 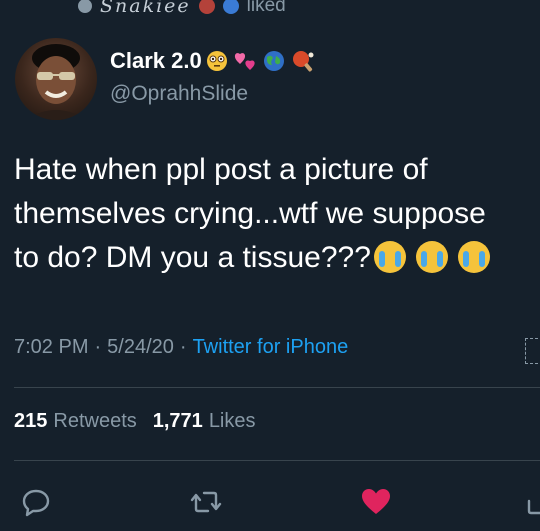 I want to click on heart-filled-icon, so click(x=376, y=501).